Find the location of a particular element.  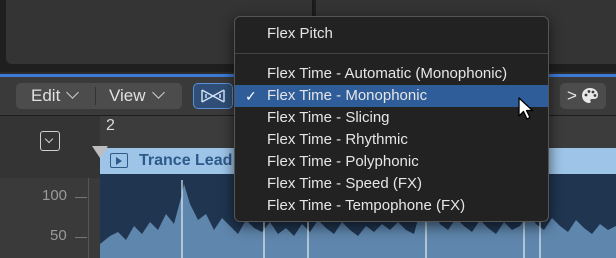

menu-item-flex-time-monophonic: ✓ Flex Time - Monophonic is located at coordinates (391, 96).